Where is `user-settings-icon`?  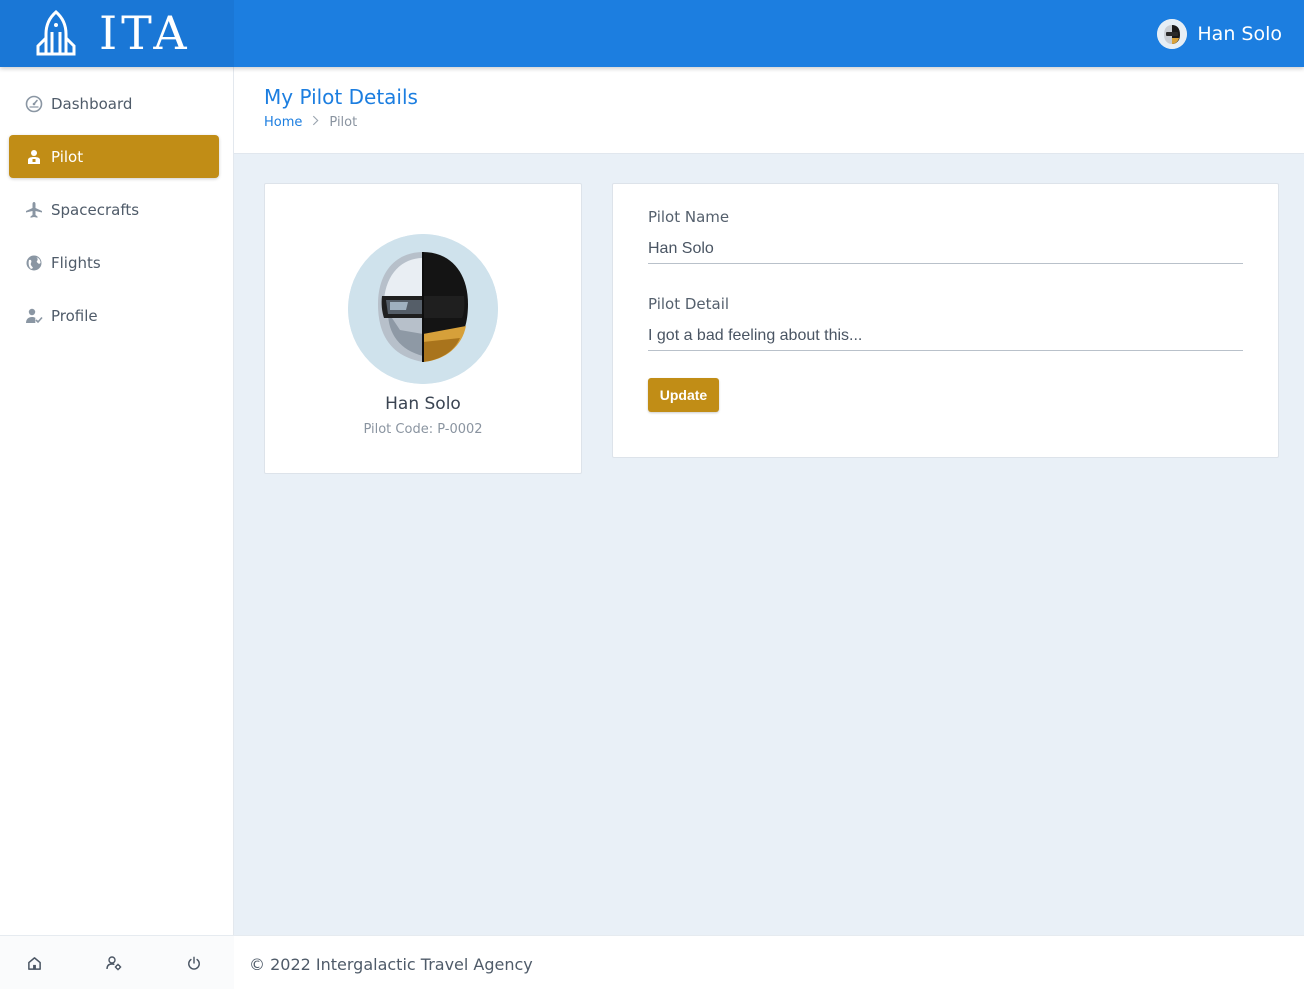 user-settings-icon is located at coordinates (114, 963).